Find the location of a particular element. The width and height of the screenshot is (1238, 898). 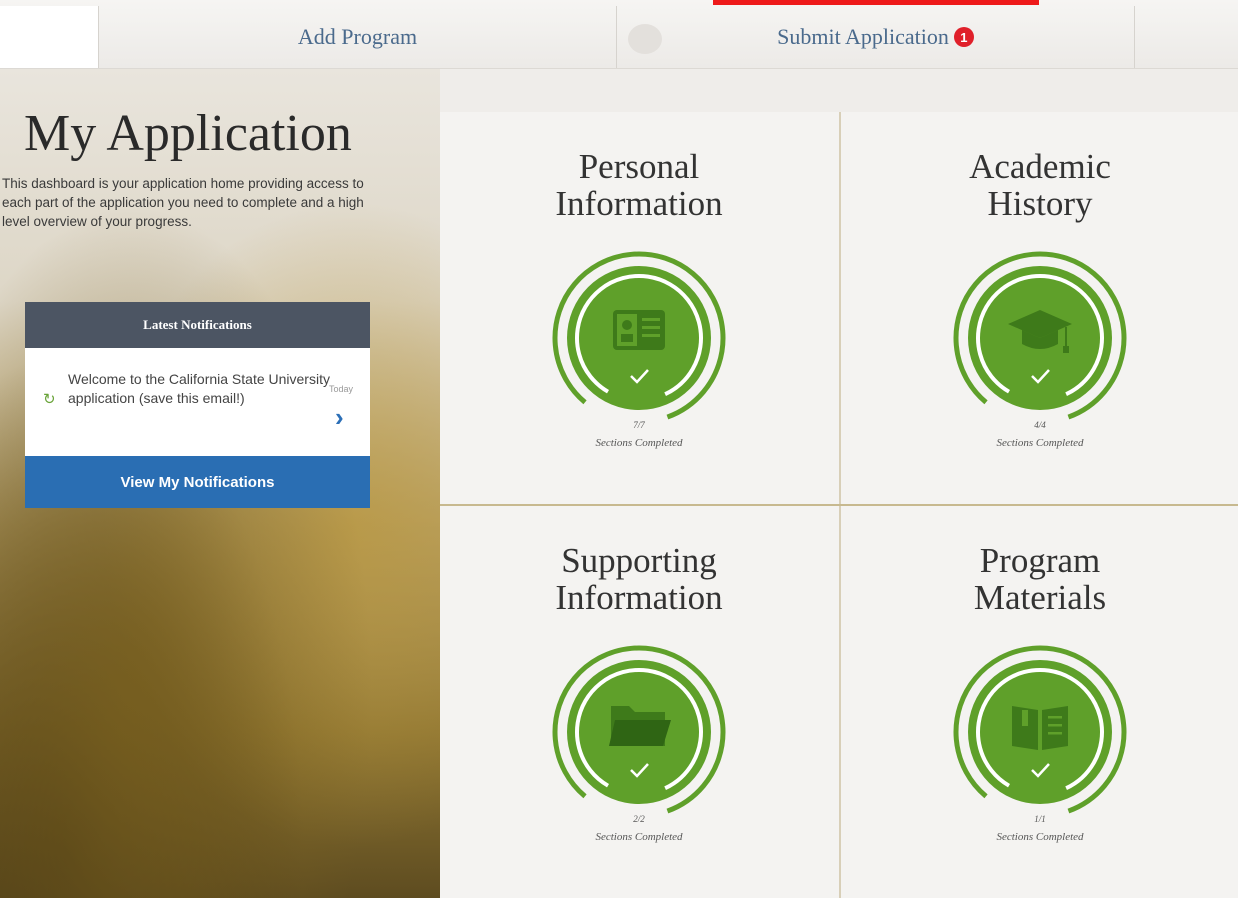

page-title: My Application is located at coordinates (188, 133).